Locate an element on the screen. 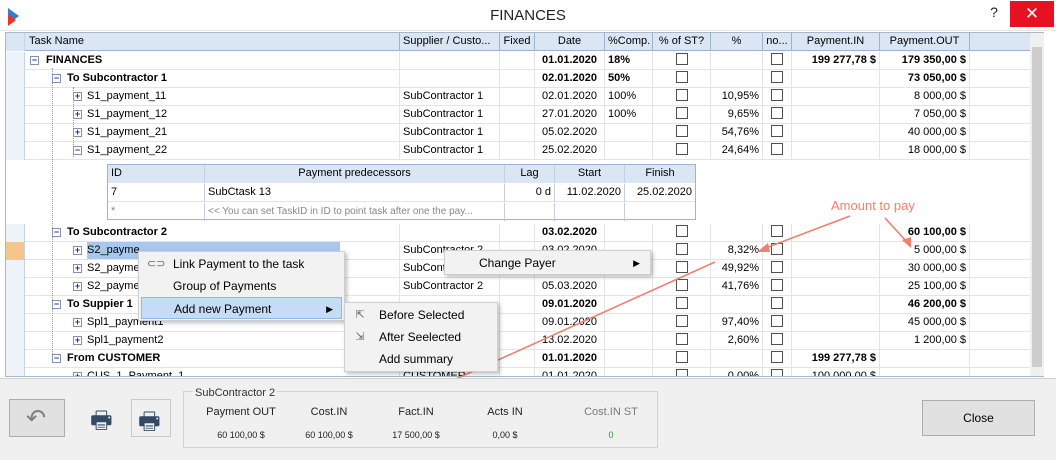 The height and width of the screenshot is (460, 1056). summary-label-fact-in: Fact.IN is located at coordinates (416, 412).